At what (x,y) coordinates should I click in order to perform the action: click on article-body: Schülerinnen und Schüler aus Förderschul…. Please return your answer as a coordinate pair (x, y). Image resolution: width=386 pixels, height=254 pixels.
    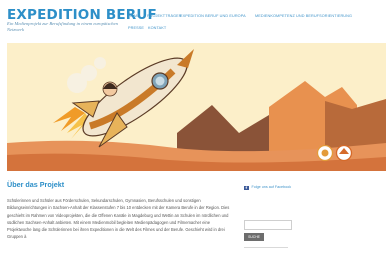
    Looking at the image, I should click on (118, 219).